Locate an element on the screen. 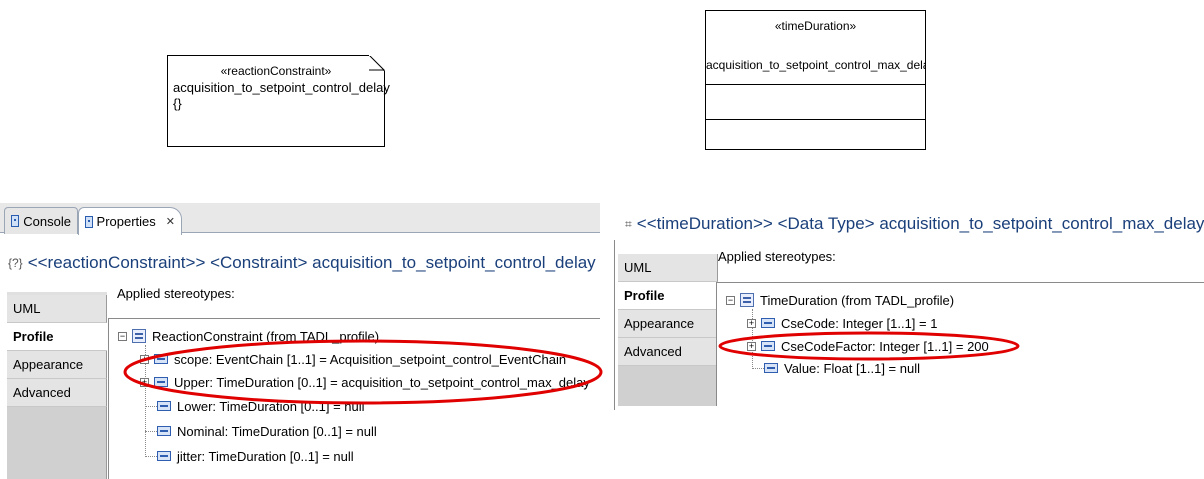 This screenshot has height=479, width=1204. tree-root-row: − TimeDuration (from TADL_profile) is located at coordinates (840, 300).